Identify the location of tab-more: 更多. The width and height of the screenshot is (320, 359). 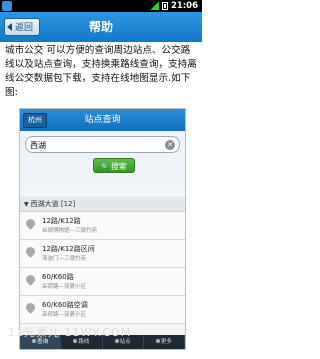
(164, 342).